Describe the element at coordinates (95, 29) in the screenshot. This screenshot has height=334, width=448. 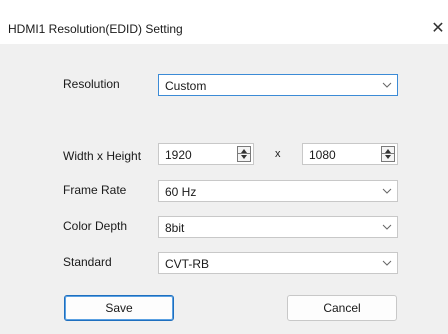
I see `dialog-title: HDMI1 Resolution(EDID) Setting` at that location.